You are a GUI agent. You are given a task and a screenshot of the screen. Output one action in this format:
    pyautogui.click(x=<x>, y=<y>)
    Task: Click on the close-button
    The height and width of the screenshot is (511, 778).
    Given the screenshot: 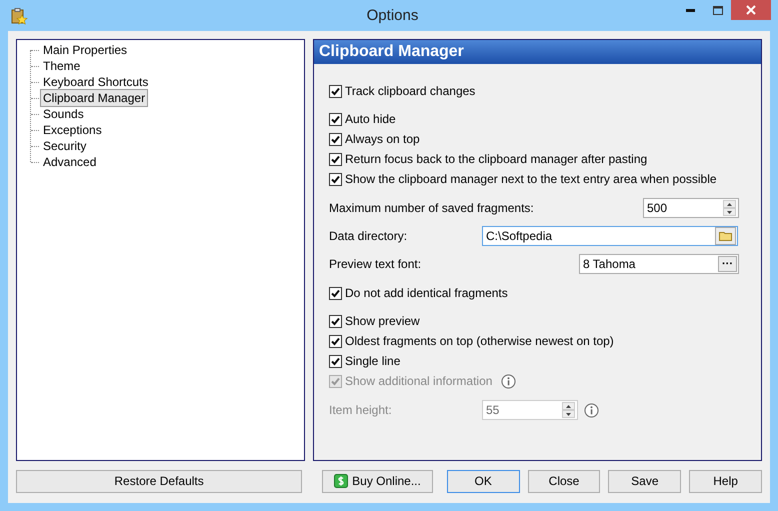 What is the action you would take?
    pyautogui.click(x=751, y=10)
    